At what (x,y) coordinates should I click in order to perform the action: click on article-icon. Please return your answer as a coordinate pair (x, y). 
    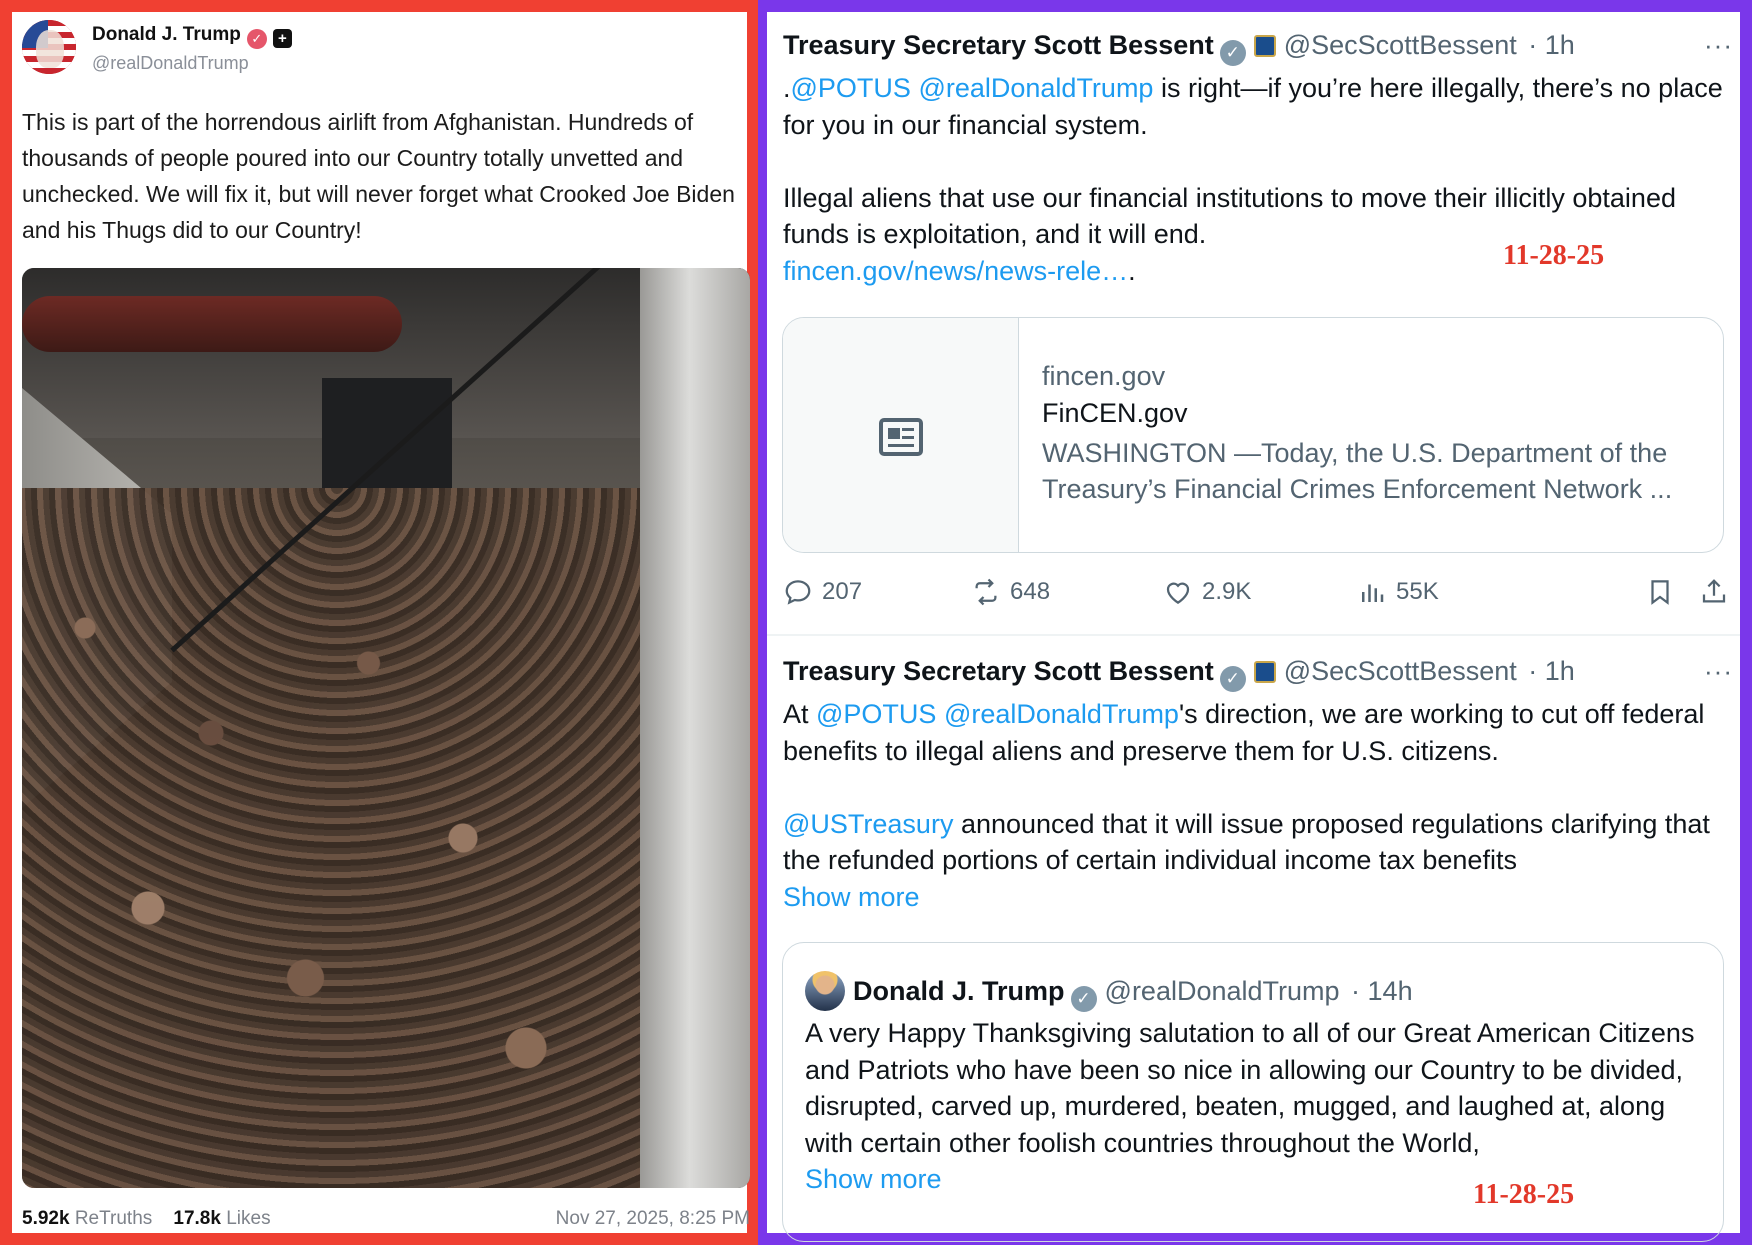
    Looking at the image, I should click on (901, 437).